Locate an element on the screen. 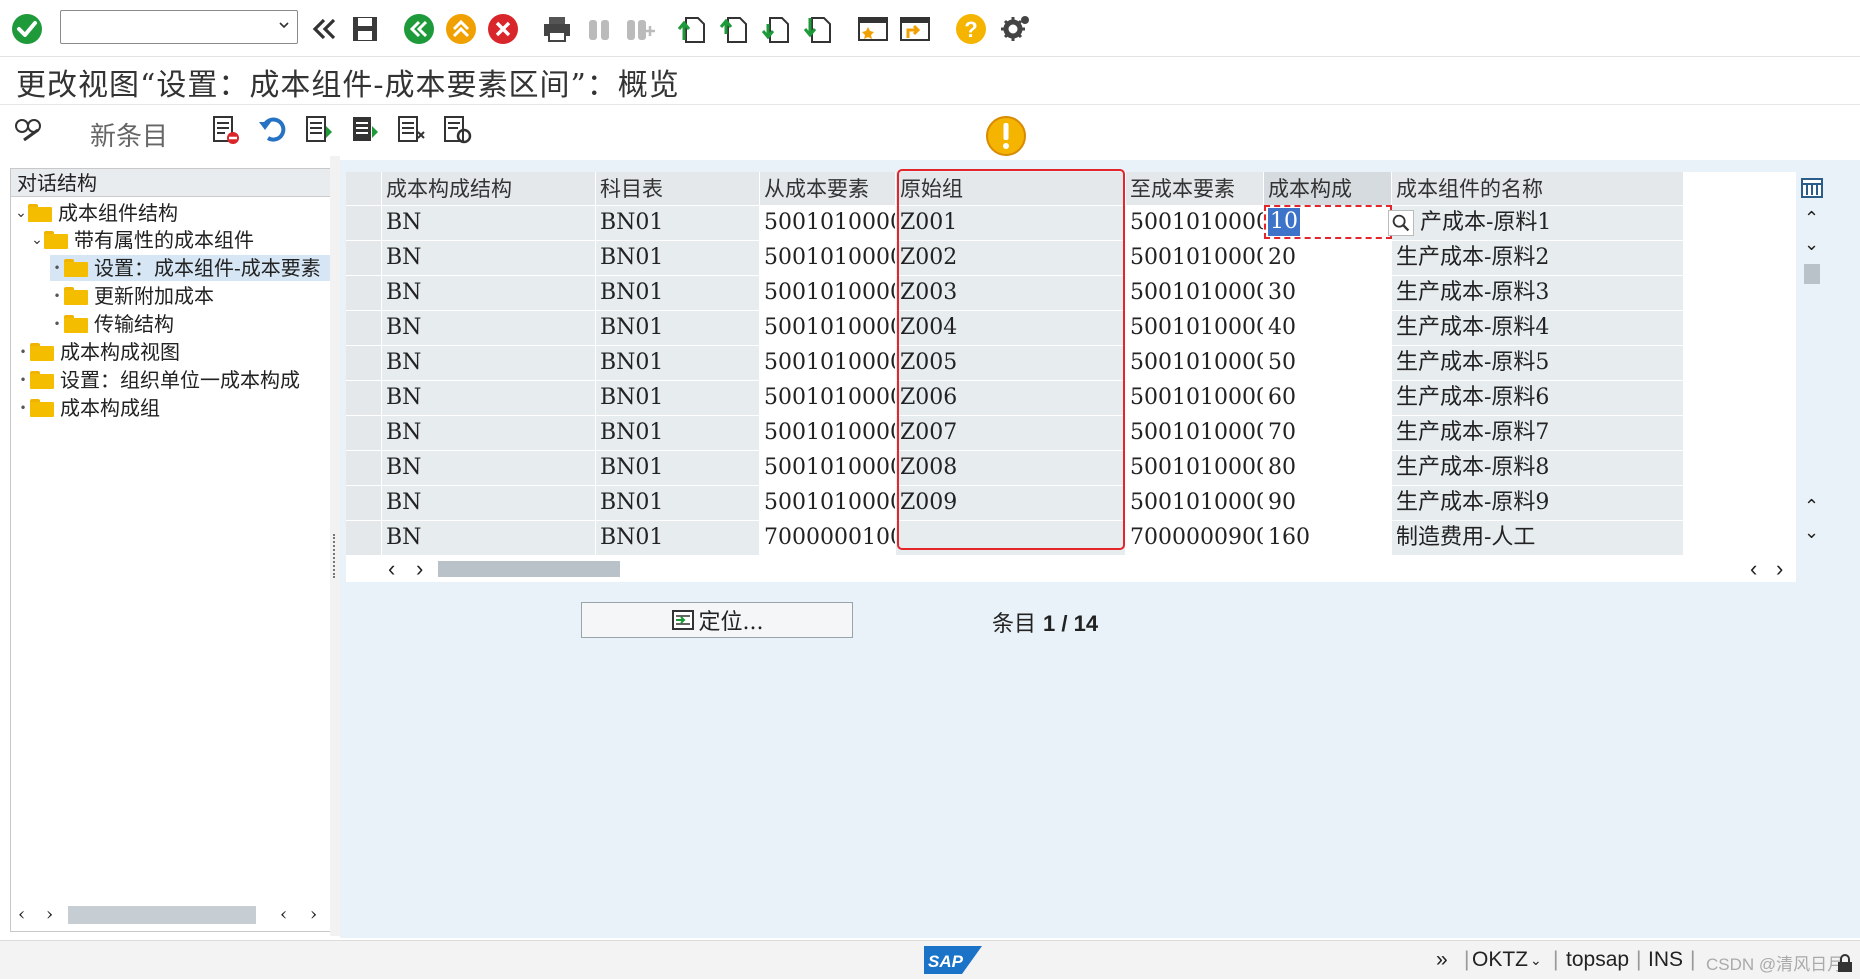  column-header: 至成本要素 is located at coordinates (1195, 189).